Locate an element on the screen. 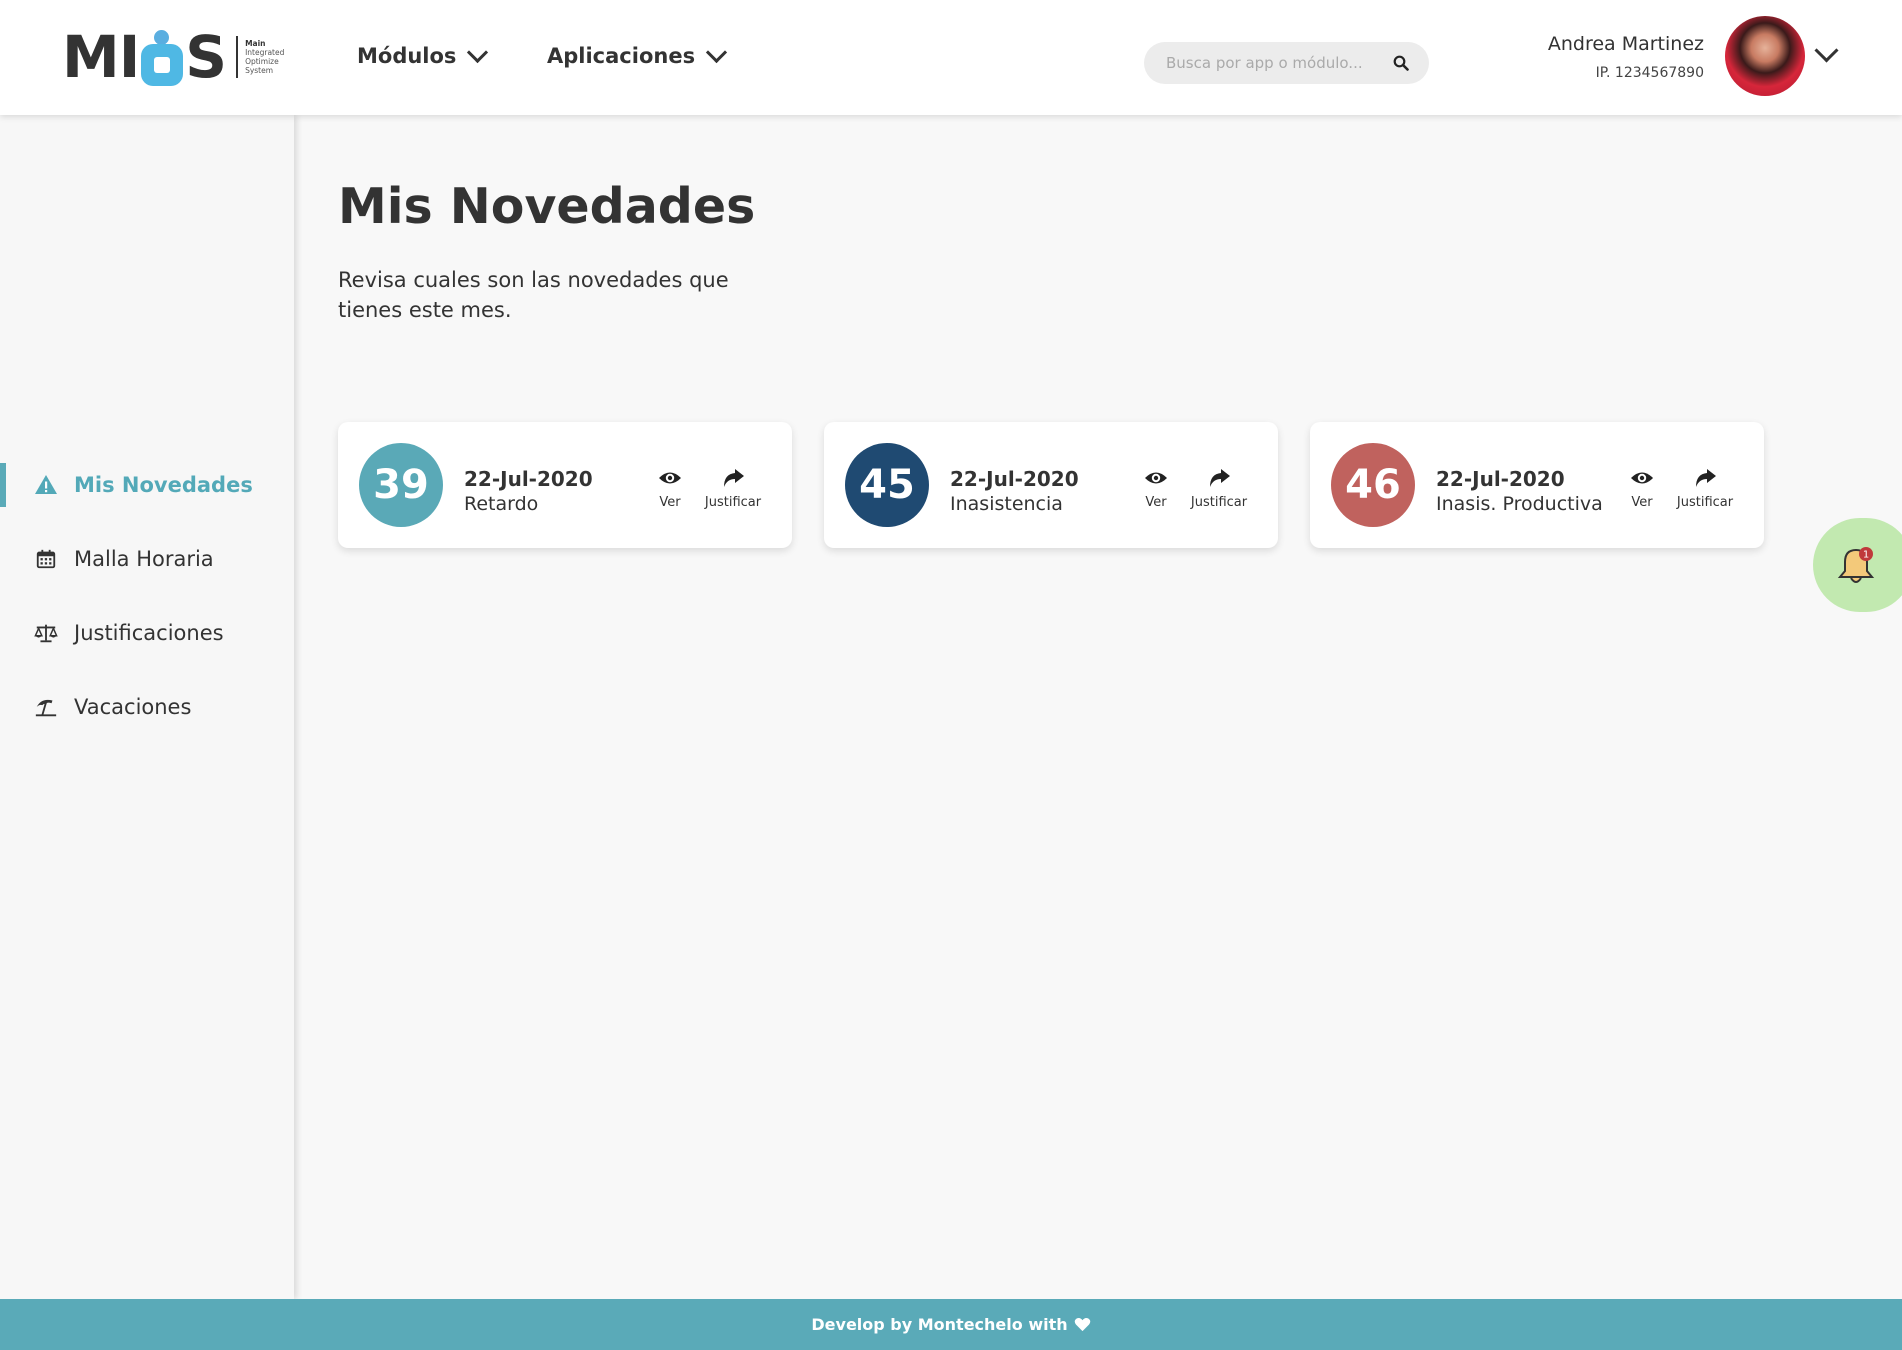 The image size is (1902, 1350). novedad-number-badge: 39 is located at coordinates (401, 485).